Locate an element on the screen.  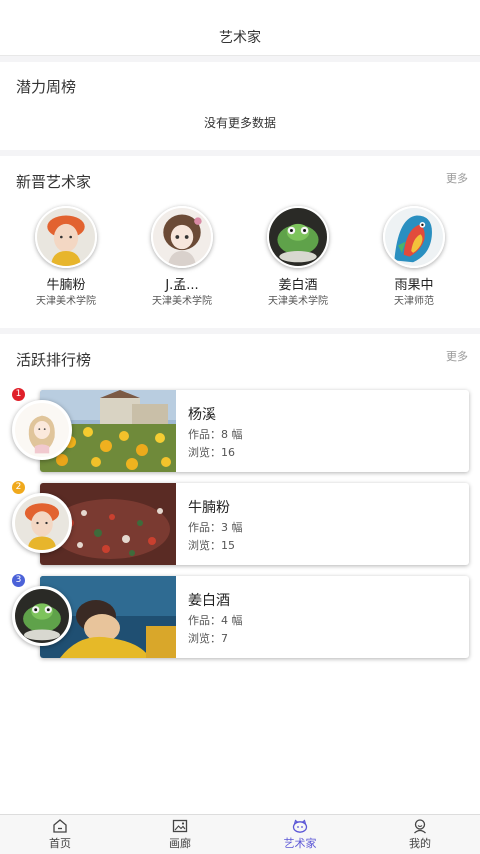
works-count: 作品：3 幅 is located at coordinates (215, 527).